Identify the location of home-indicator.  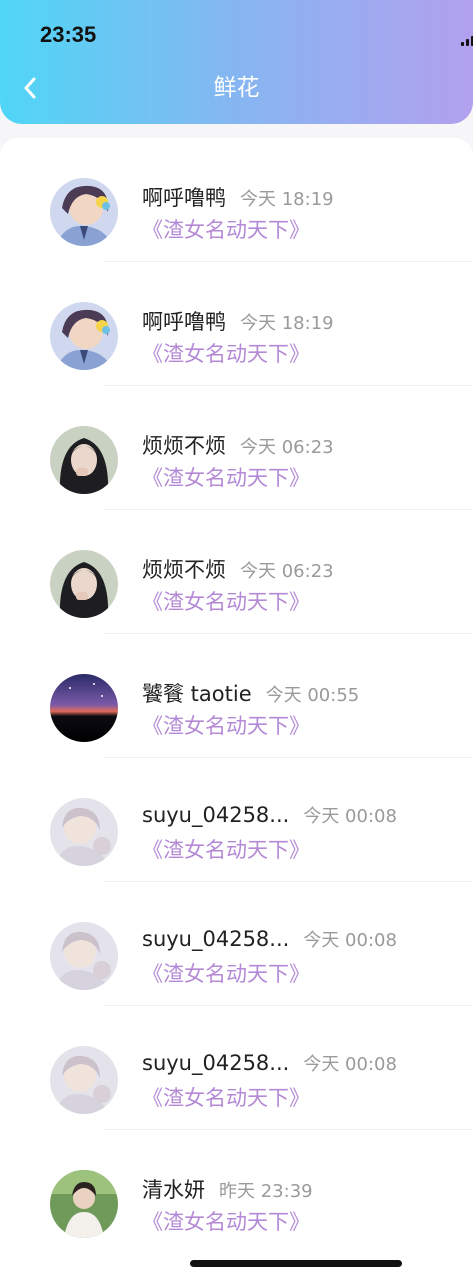
(296, 1263).